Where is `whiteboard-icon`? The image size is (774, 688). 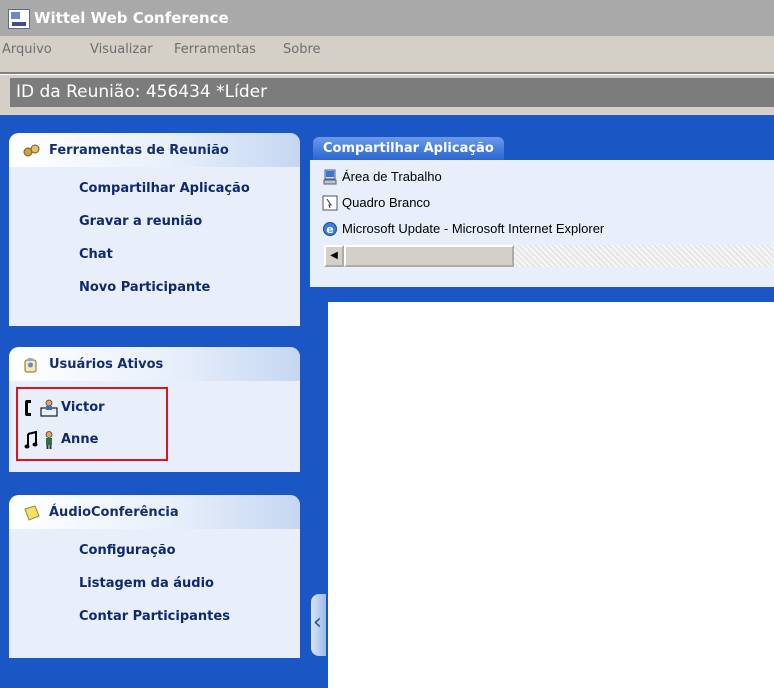
whiteboard-icon is located at coordinates (330, 203).